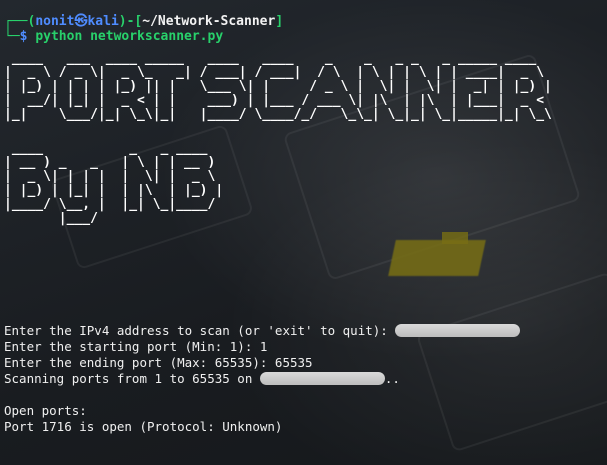 The height and width of the screenshot is (465, 607). Describe the element at coordinates (129, 36) in the screenshot. I see `command-text: python networkscanner.py` at that location.